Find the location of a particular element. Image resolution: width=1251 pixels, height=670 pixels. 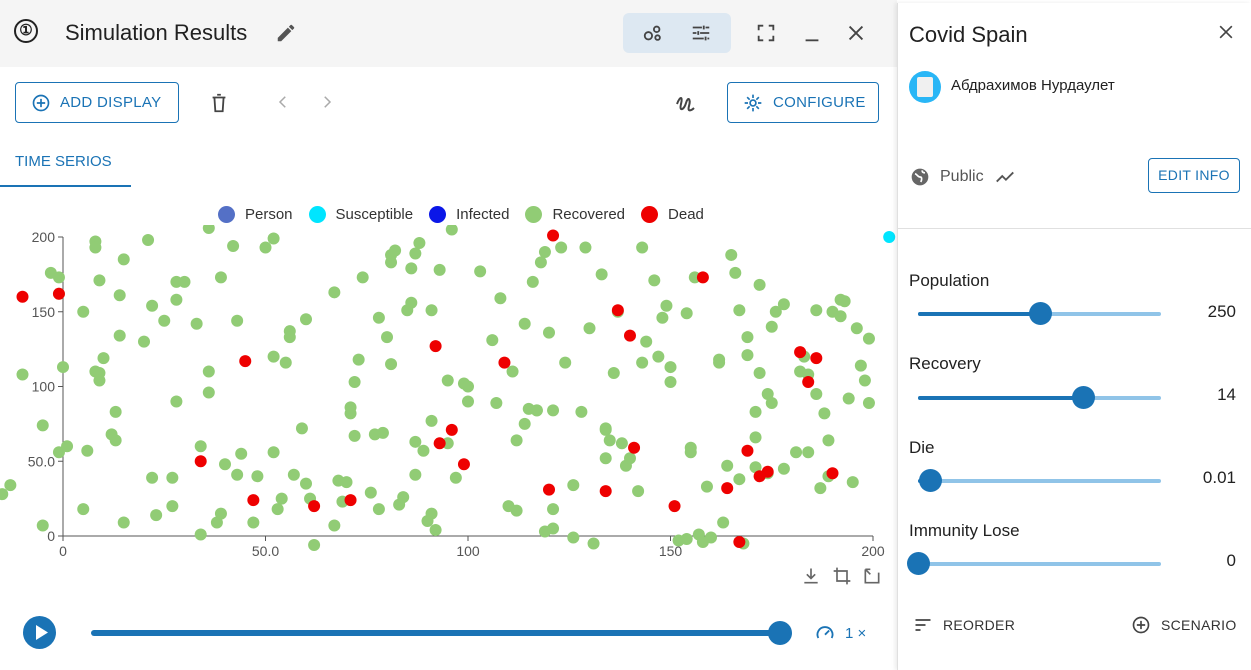

play-button is located at coordinates (39, 632).